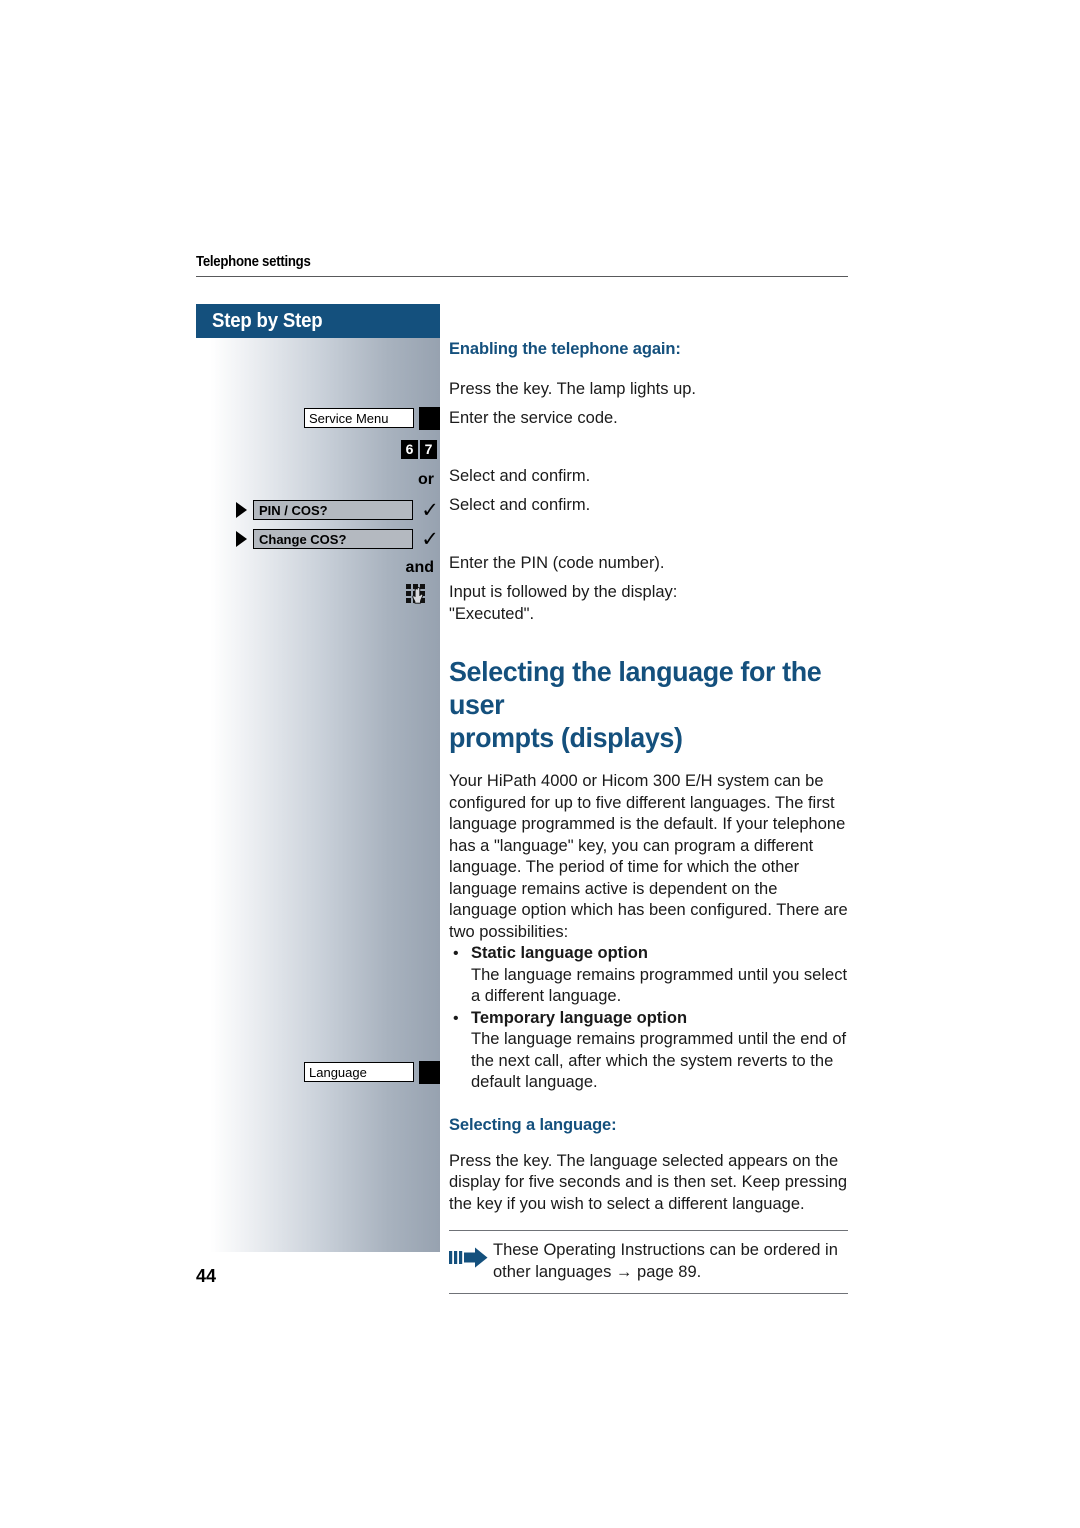 This screenshot has width=1080, height=1528. I want to click on service-menu-key-row: Service Menu, so click(372, 418).